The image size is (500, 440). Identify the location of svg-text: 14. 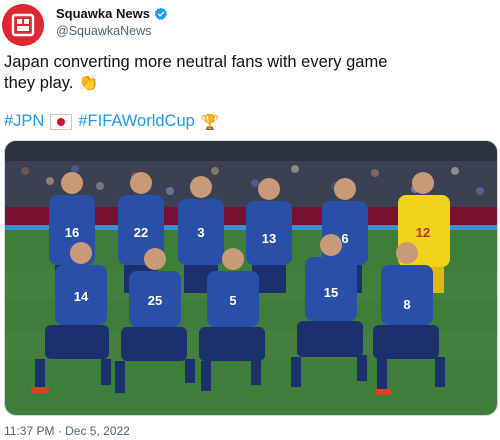
(81, 296).